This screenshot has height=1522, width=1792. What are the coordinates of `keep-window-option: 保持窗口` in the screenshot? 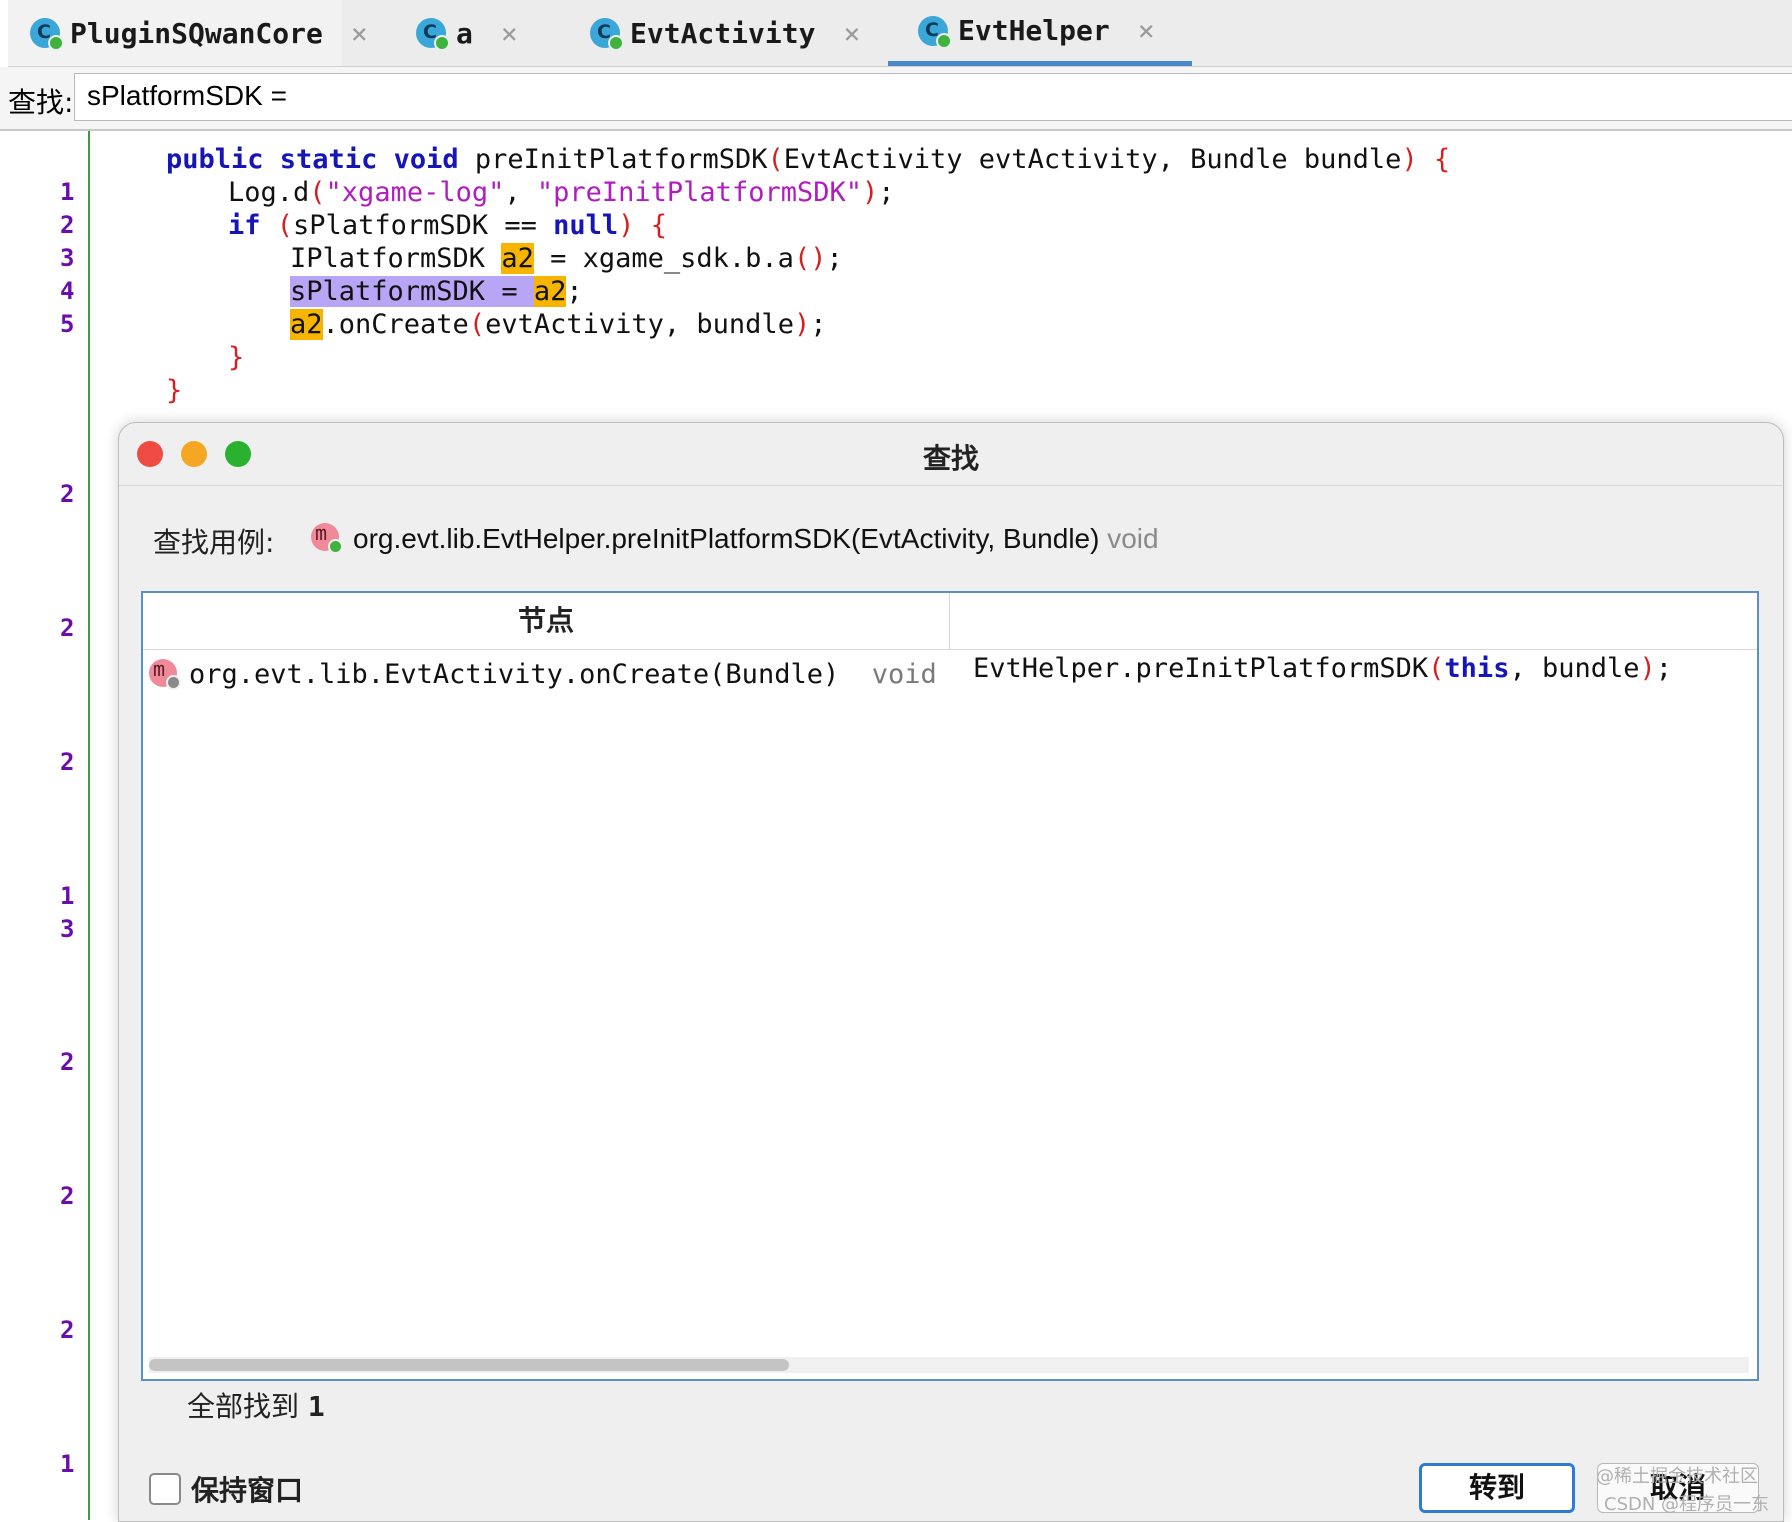 It's located at (226, 1489).